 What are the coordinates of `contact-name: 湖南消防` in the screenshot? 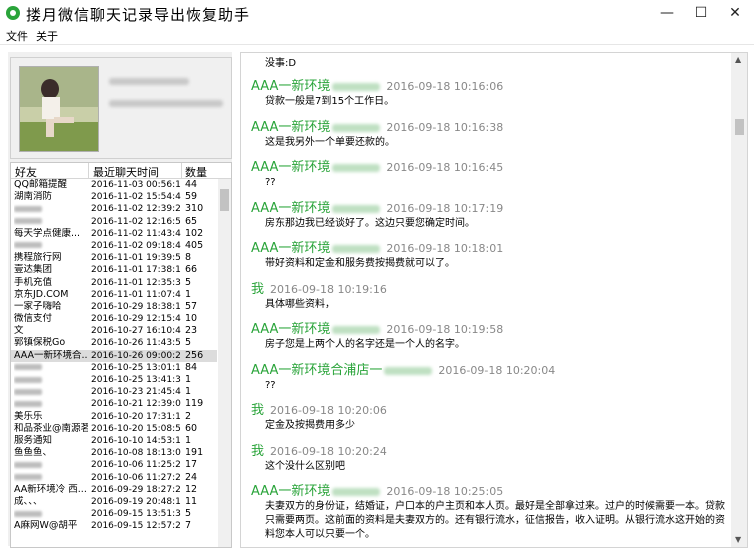 It's located at (33, 197).